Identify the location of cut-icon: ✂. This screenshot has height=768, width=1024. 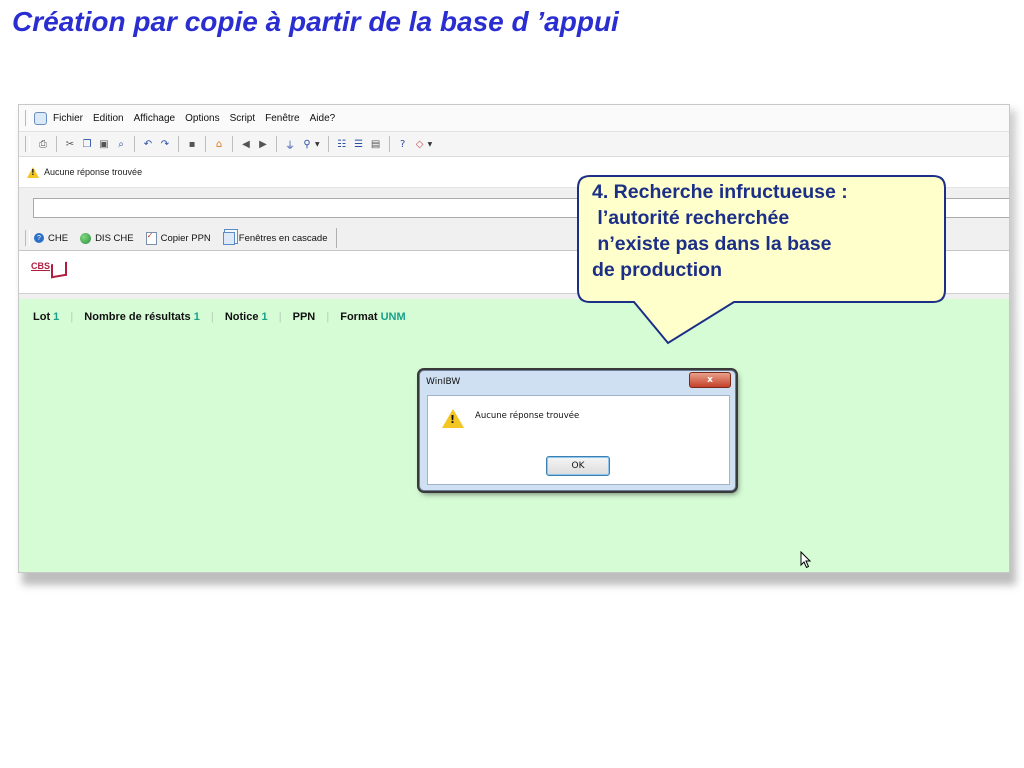
(70, 144).